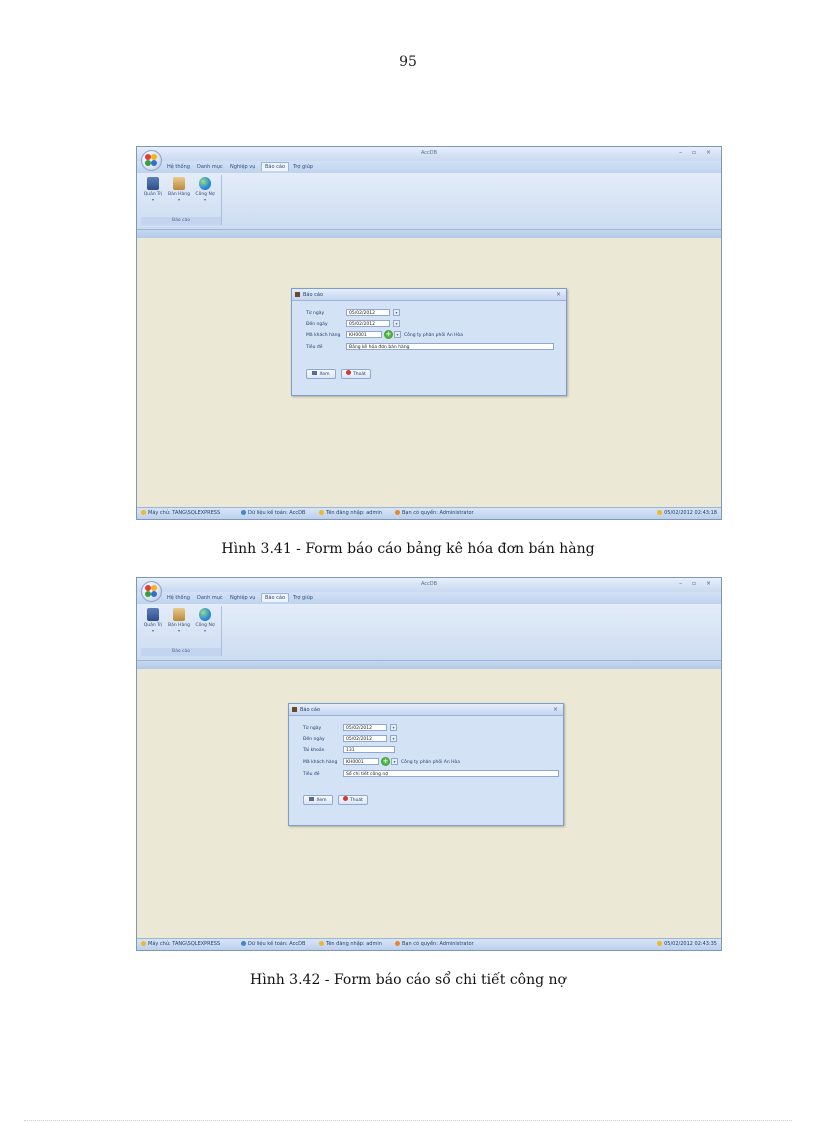 The width and height of the screenshot is (816, 1123). Describe the element at coordinates (153, 614) in the screenshot. I see `admin-report-icon` at that location.